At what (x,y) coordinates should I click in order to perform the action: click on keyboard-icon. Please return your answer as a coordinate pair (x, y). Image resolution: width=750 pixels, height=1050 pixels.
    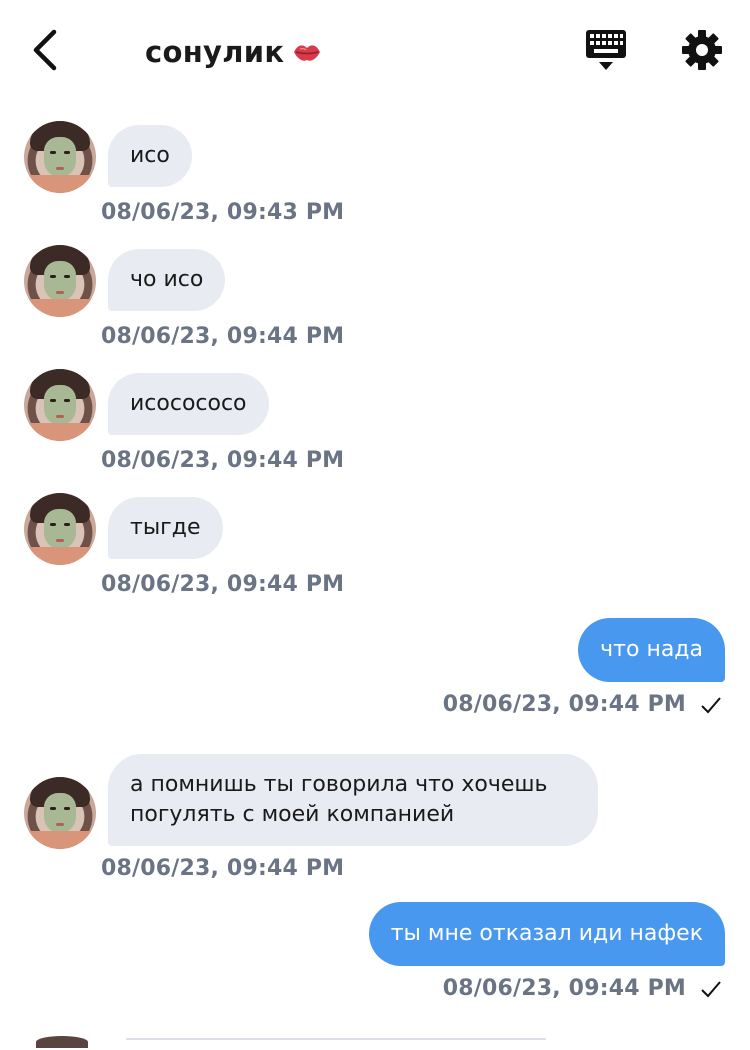
    Looking at the image, I should click on (606, 50).